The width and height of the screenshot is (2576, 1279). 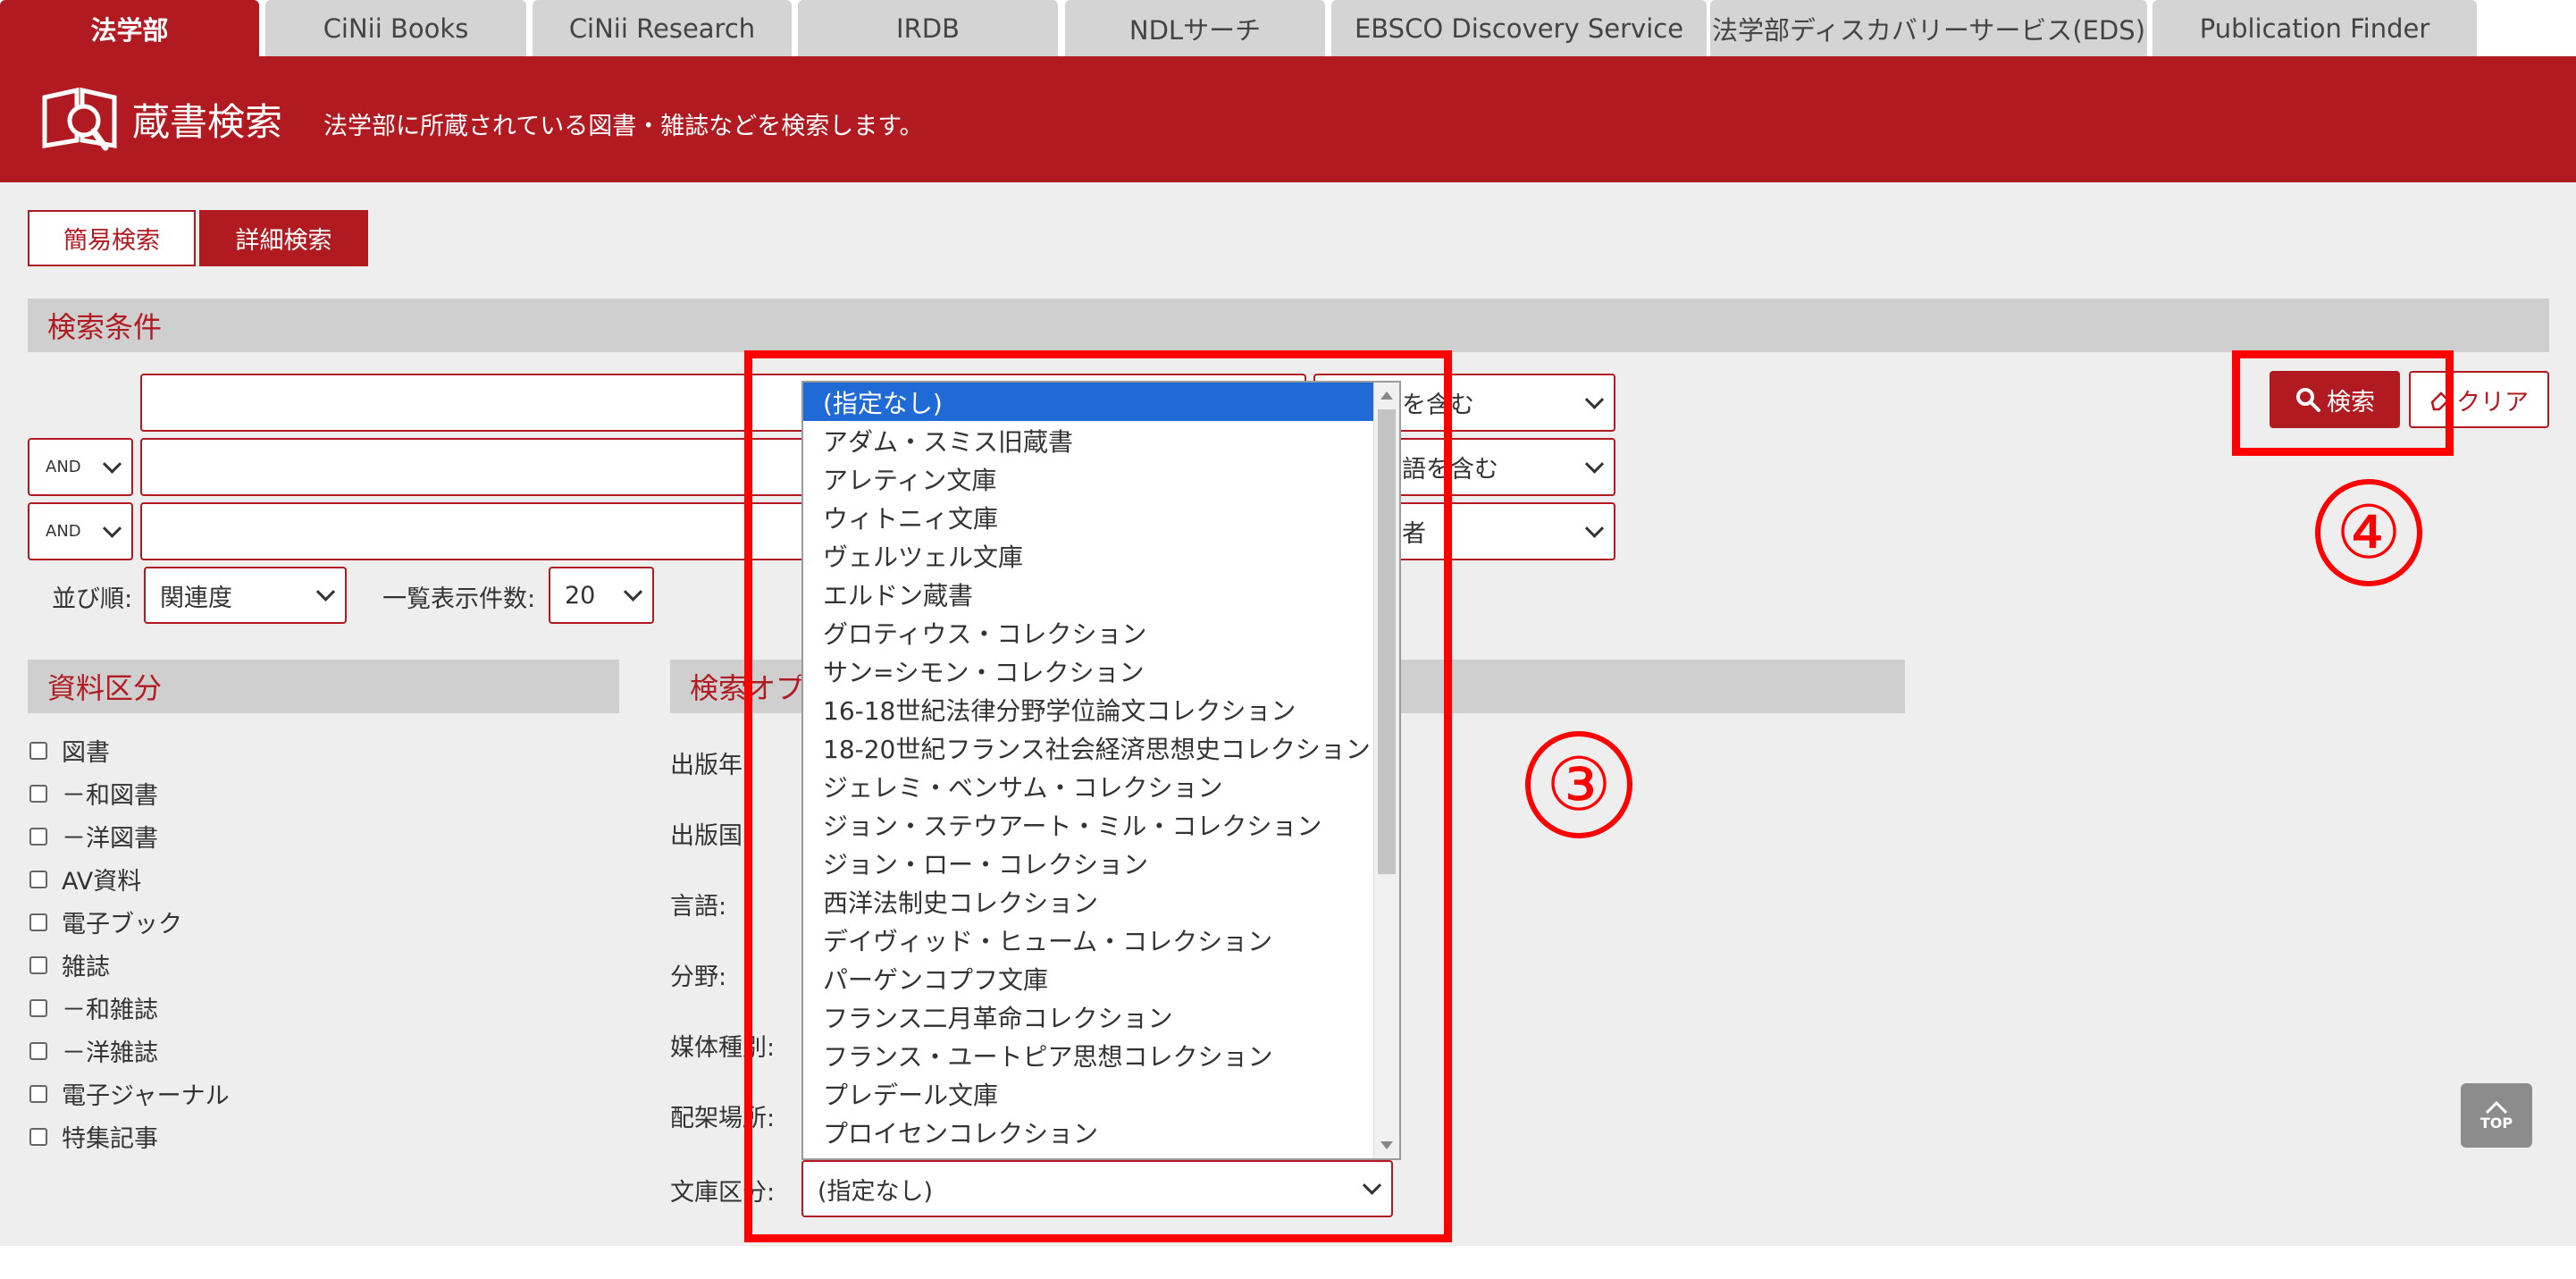 What do you see at coordinates (129, 1093) in the screenshot?
I see `material-checkbox-ejournals: 電子ジャーナル` at bounding box center [129, 1093].